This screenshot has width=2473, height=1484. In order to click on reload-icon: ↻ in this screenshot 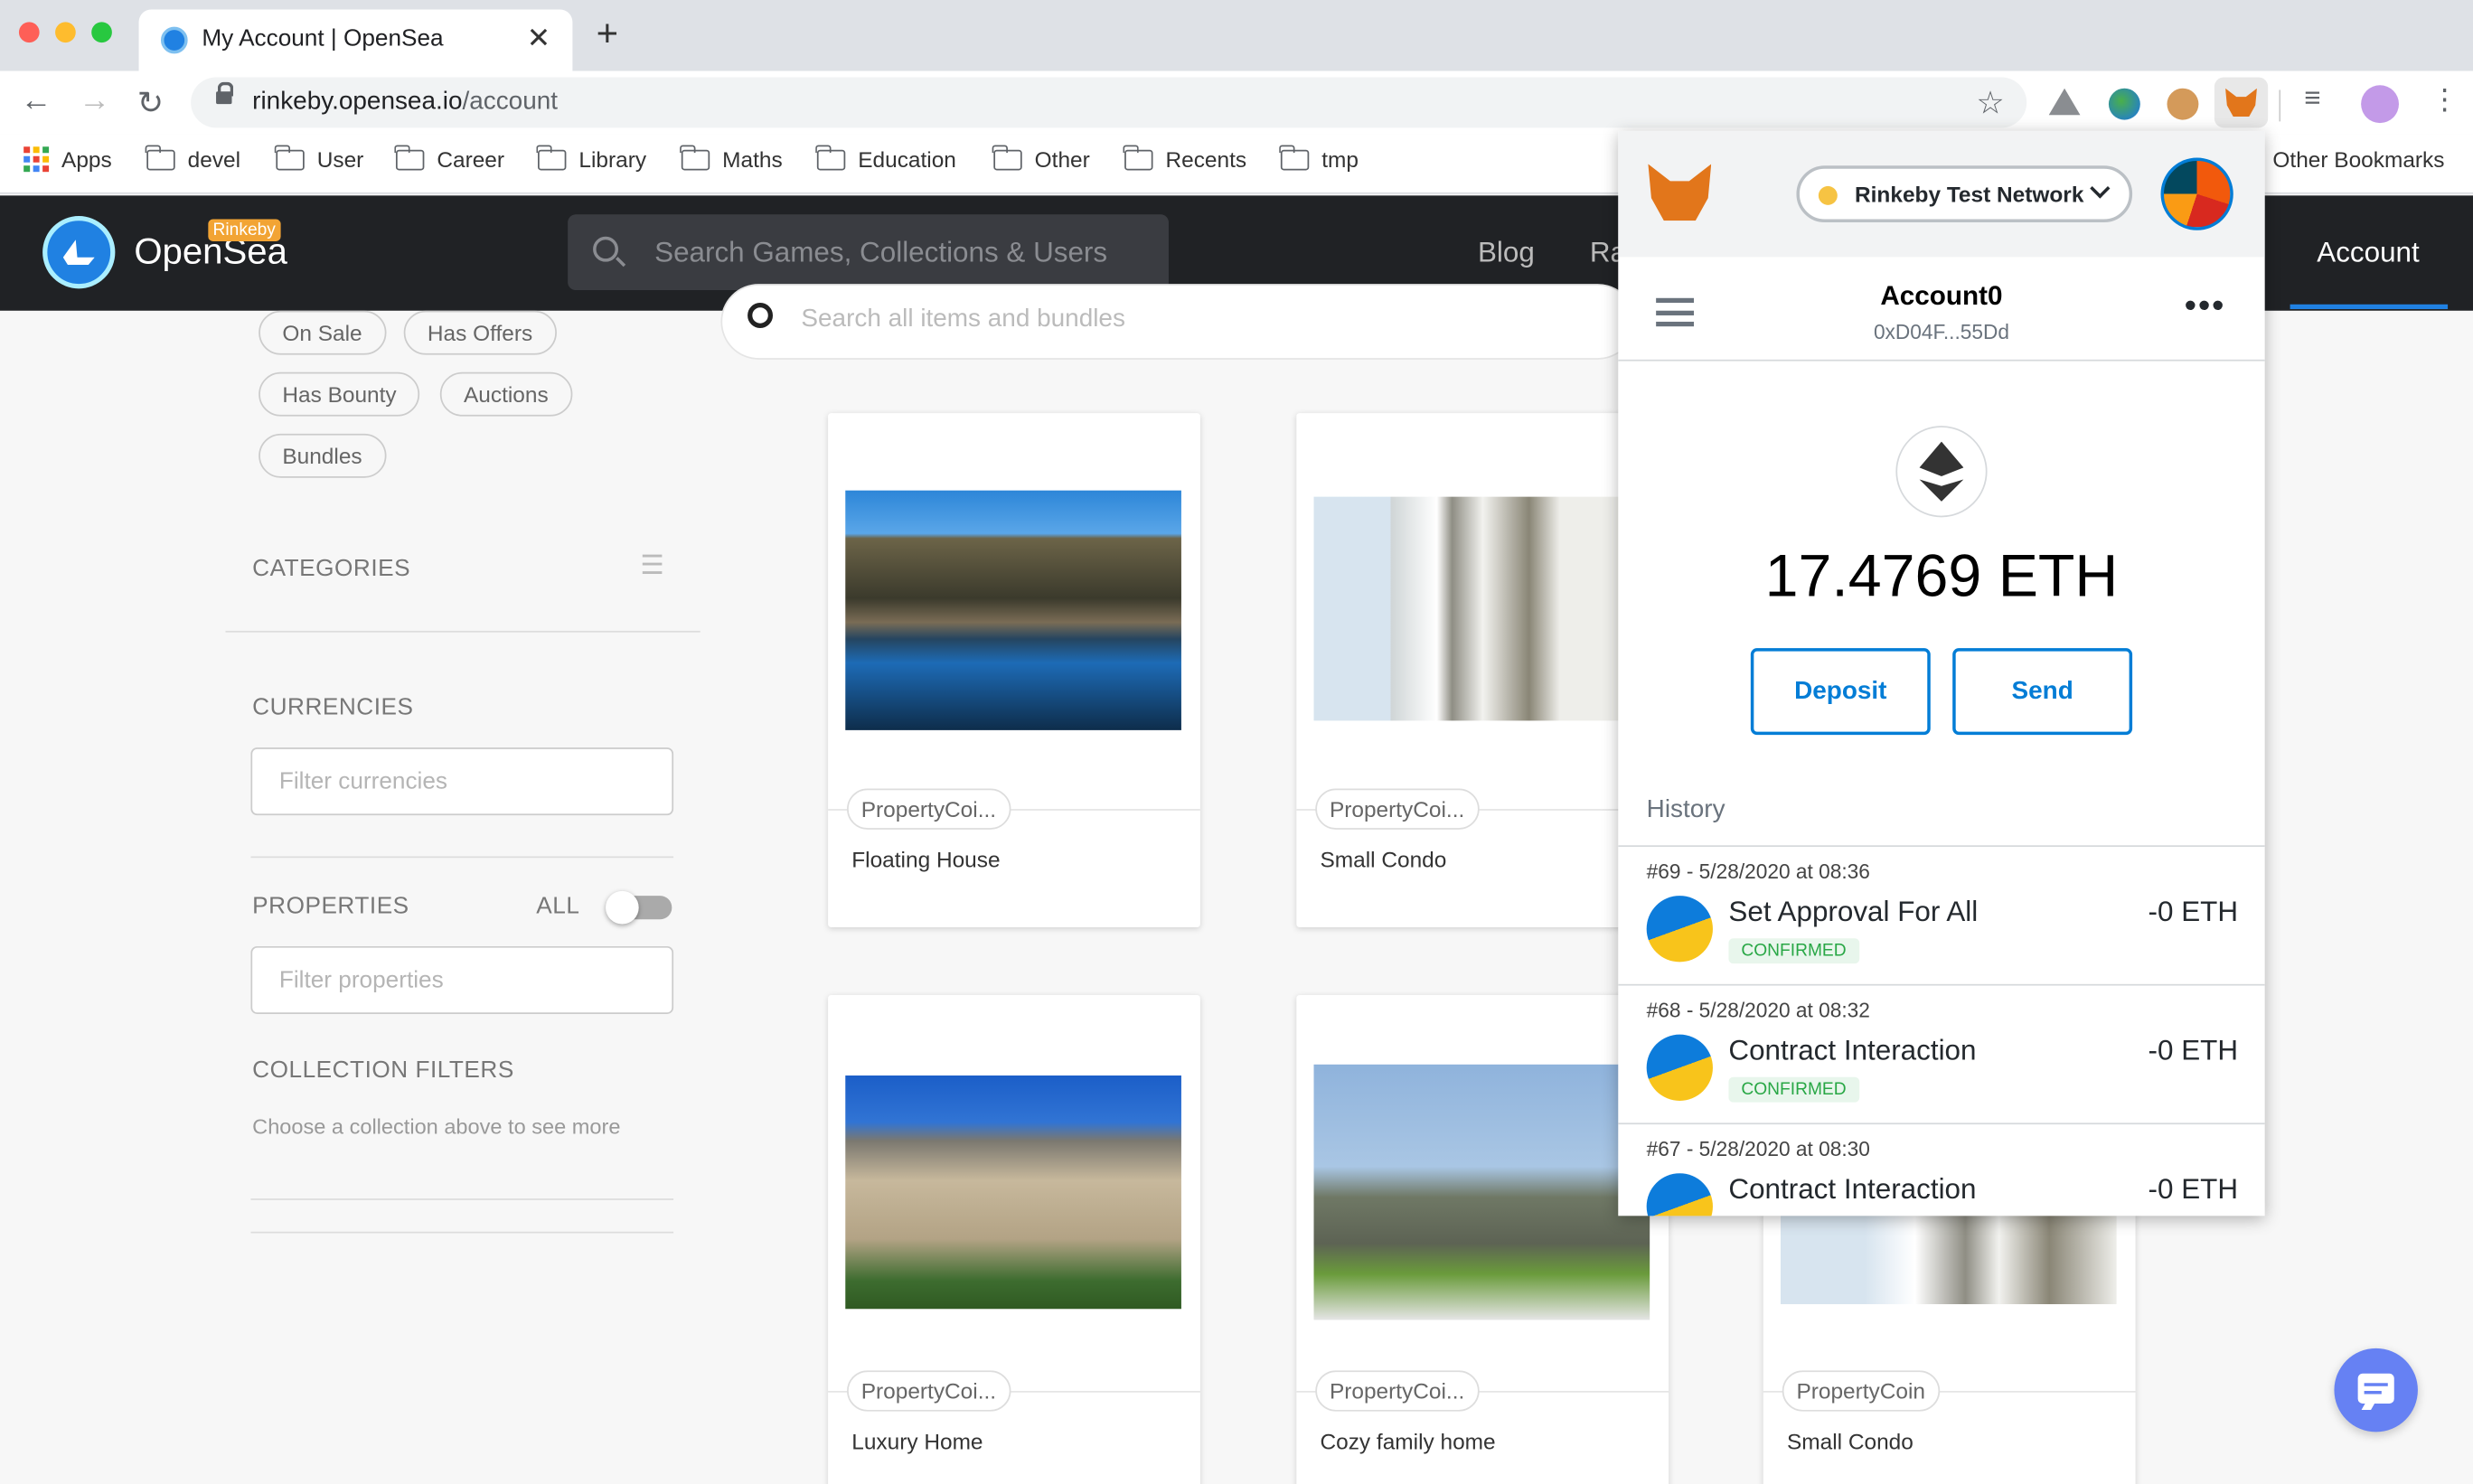, I will do `click(151, 103)`.